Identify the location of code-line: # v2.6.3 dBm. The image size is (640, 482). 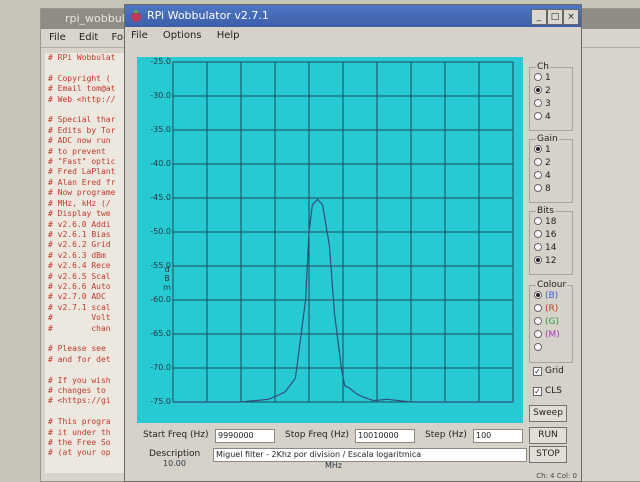
(77, 255).